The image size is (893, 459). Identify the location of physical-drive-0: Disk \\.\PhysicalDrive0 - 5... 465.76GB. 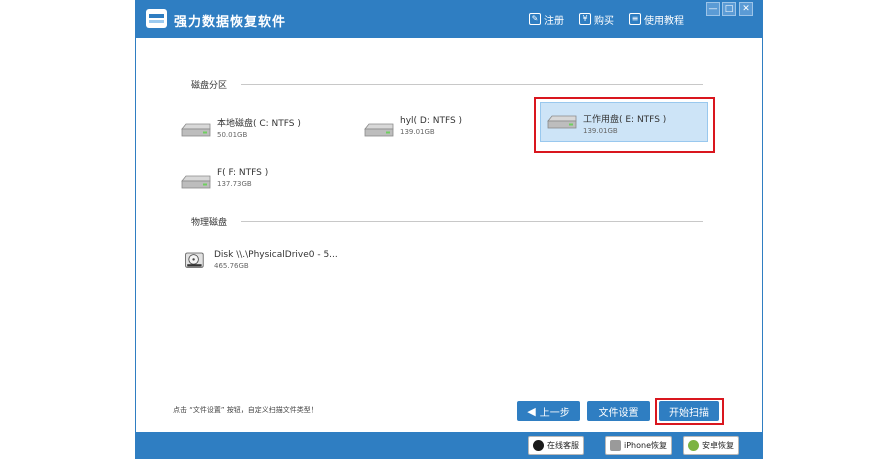
(261, 261).